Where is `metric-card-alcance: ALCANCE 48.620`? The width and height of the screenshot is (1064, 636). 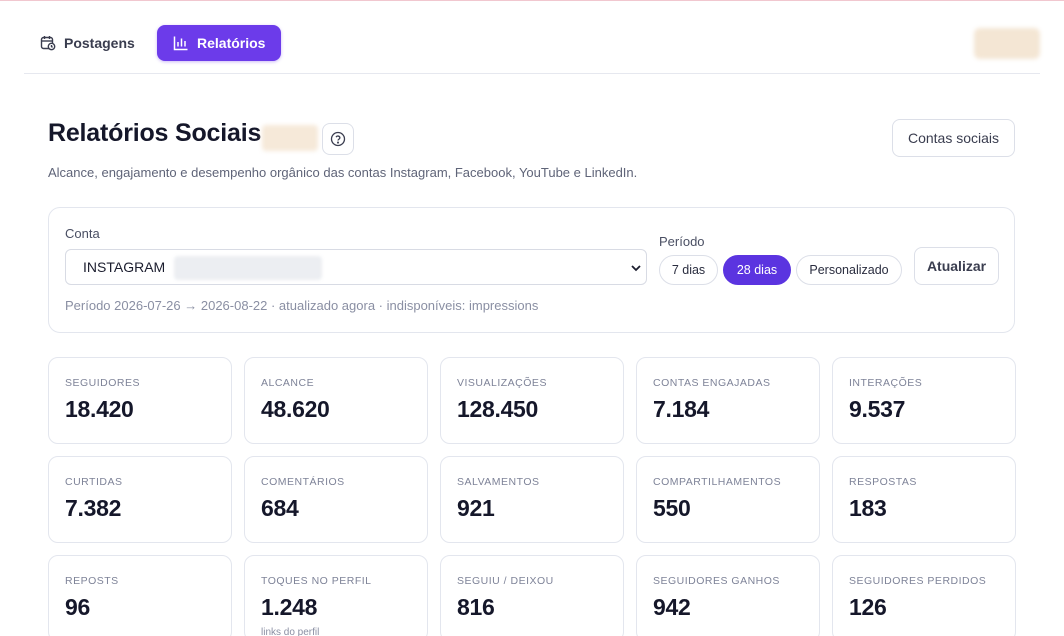 metric-card-alcance: ALCANCE 48.620 is located at coordinates (336, 400).